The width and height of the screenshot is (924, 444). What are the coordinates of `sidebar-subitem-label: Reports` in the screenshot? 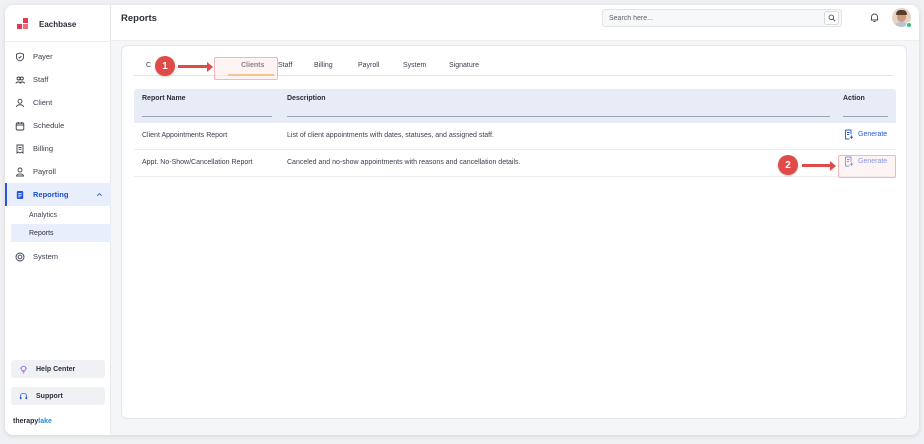 It's located at (41, 233).